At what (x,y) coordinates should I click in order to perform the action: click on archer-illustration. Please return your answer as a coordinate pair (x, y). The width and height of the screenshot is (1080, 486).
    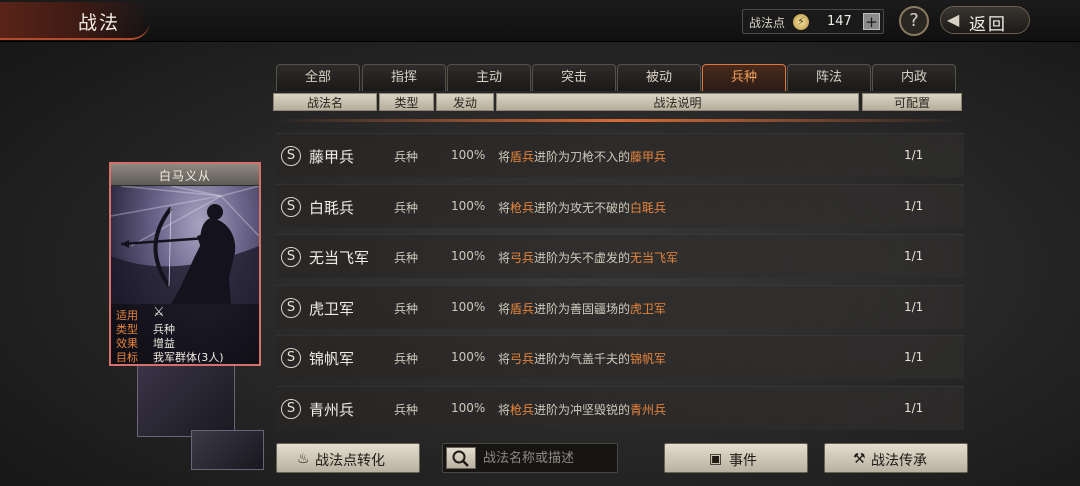
    Looking at the image, I should click on (185, 245).